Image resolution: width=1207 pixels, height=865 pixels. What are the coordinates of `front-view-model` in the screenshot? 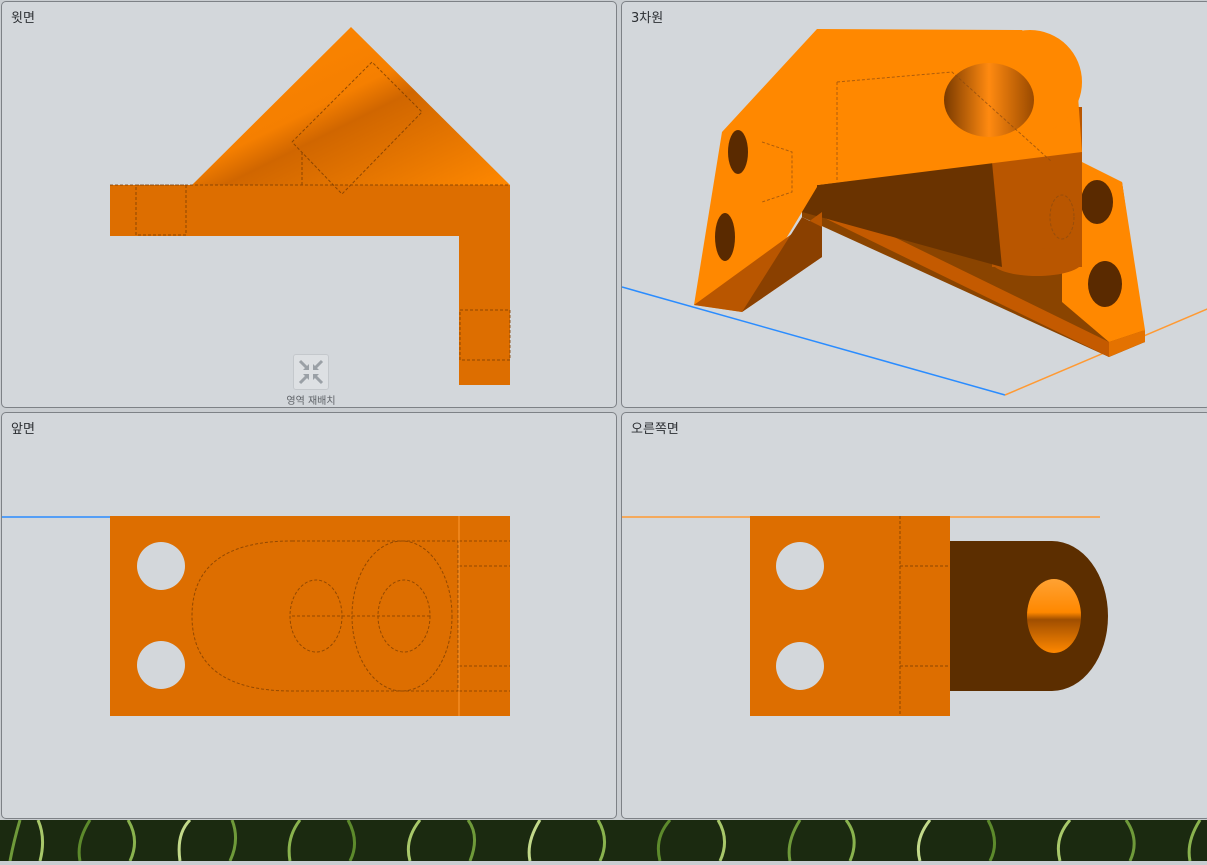 It's located at (256, 616).